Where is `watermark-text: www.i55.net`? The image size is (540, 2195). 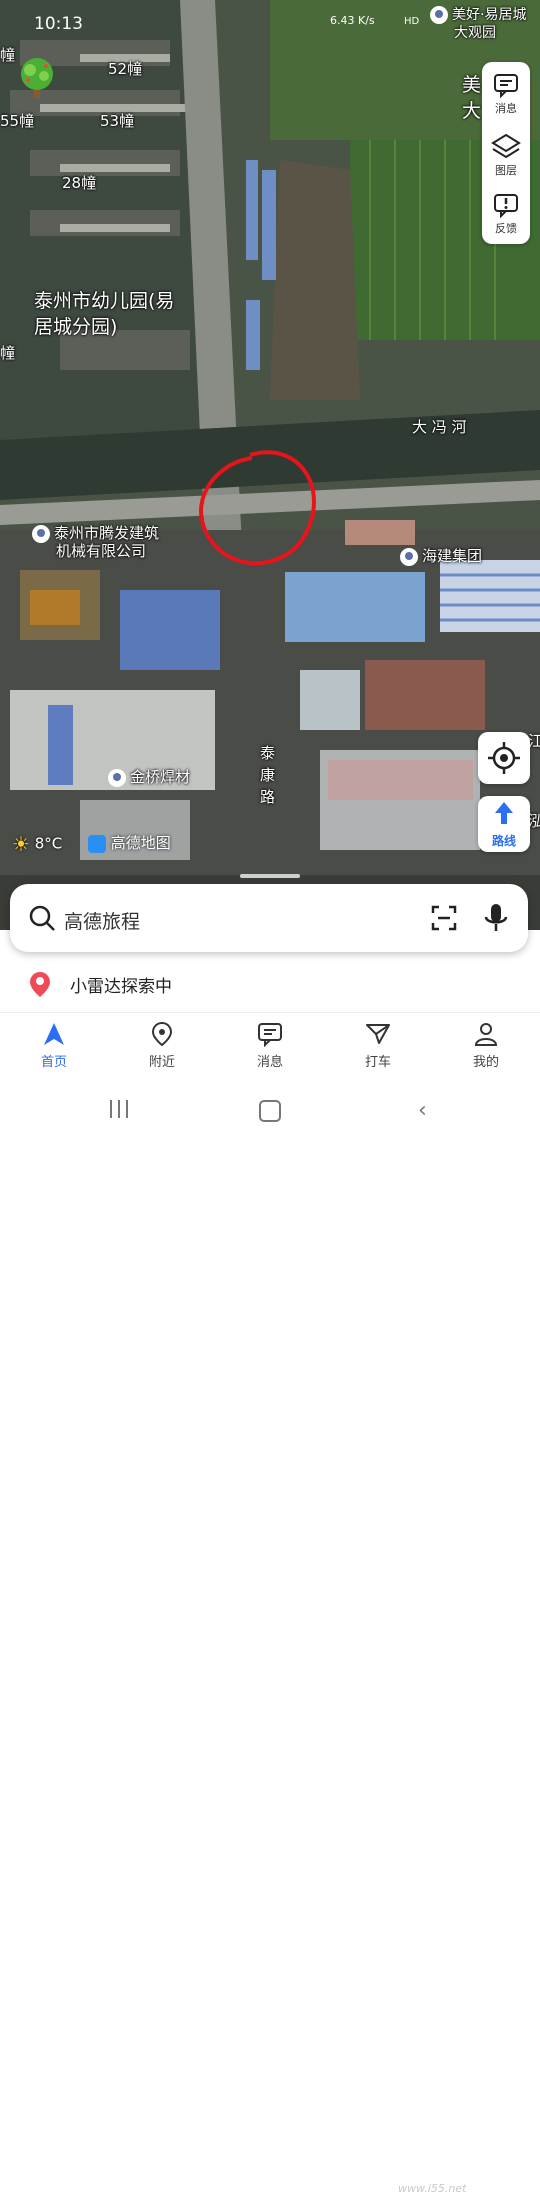
watermark-text: www.i55.net is located at coordinates (432, 2188).